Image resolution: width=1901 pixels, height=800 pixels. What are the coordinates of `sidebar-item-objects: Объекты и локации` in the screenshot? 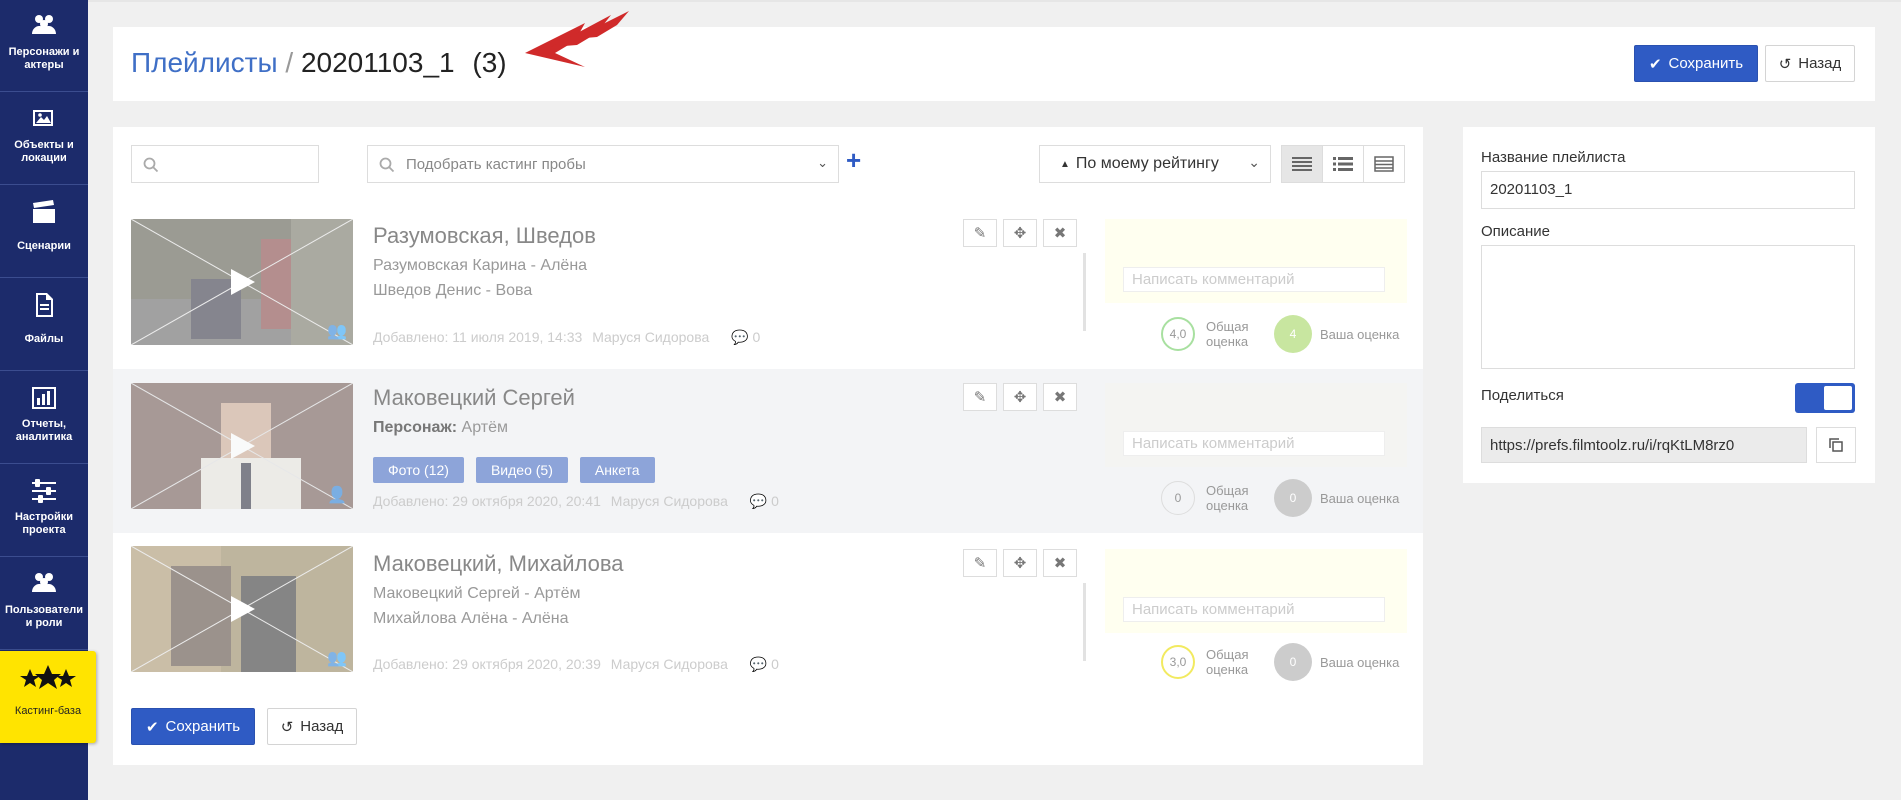 It's located at (44, 139).